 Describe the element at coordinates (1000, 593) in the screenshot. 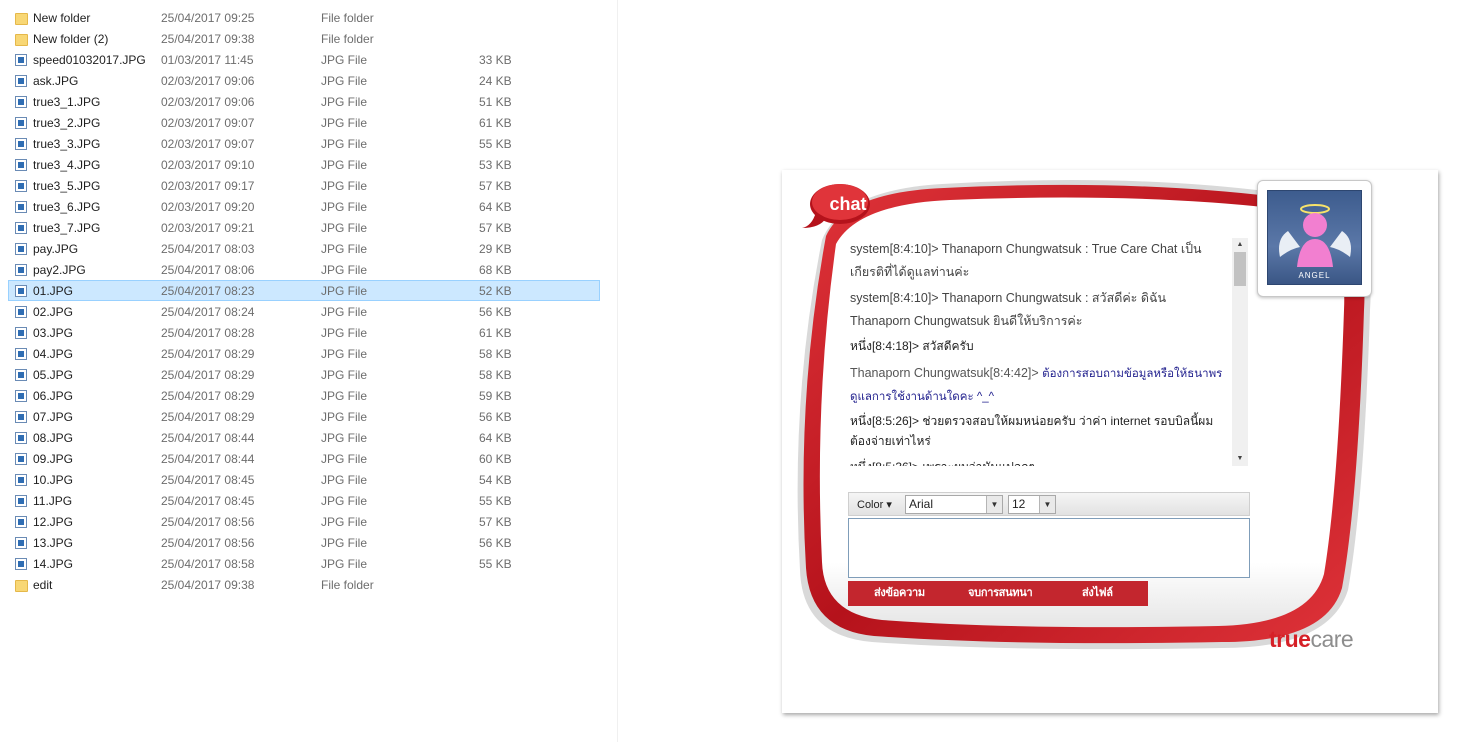

I see `end-chat-button: จบการสนทนา` at that location.